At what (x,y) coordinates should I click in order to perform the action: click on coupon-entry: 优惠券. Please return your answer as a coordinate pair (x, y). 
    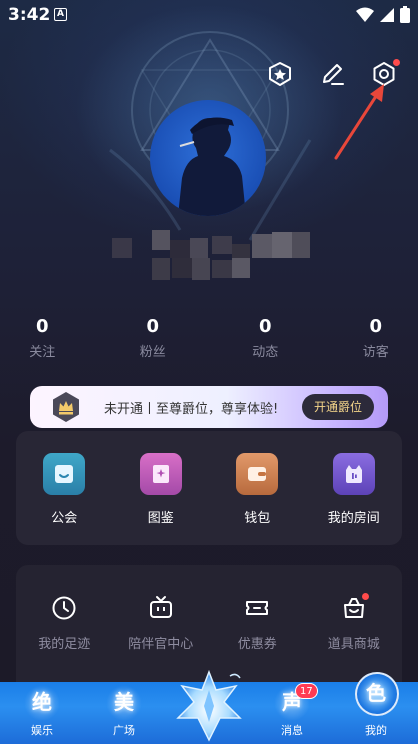
    Looking at the image, I should click on (257, 623).